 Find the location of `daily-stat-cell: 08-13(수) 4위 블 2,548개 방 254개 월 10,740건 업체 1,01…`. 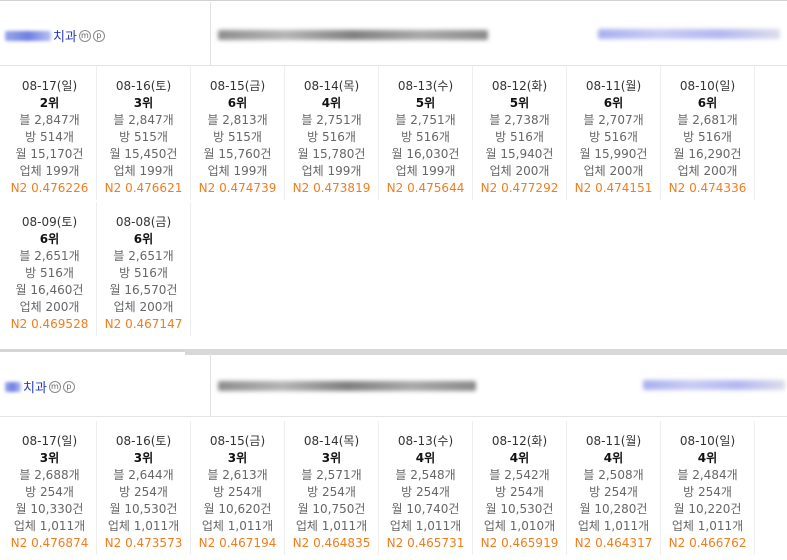

daily-stat-cell: 08-13(수) 4위 블 2,548개 방 254개 월 10,740건 업체 1,01… is located at coordinates (426, 488).